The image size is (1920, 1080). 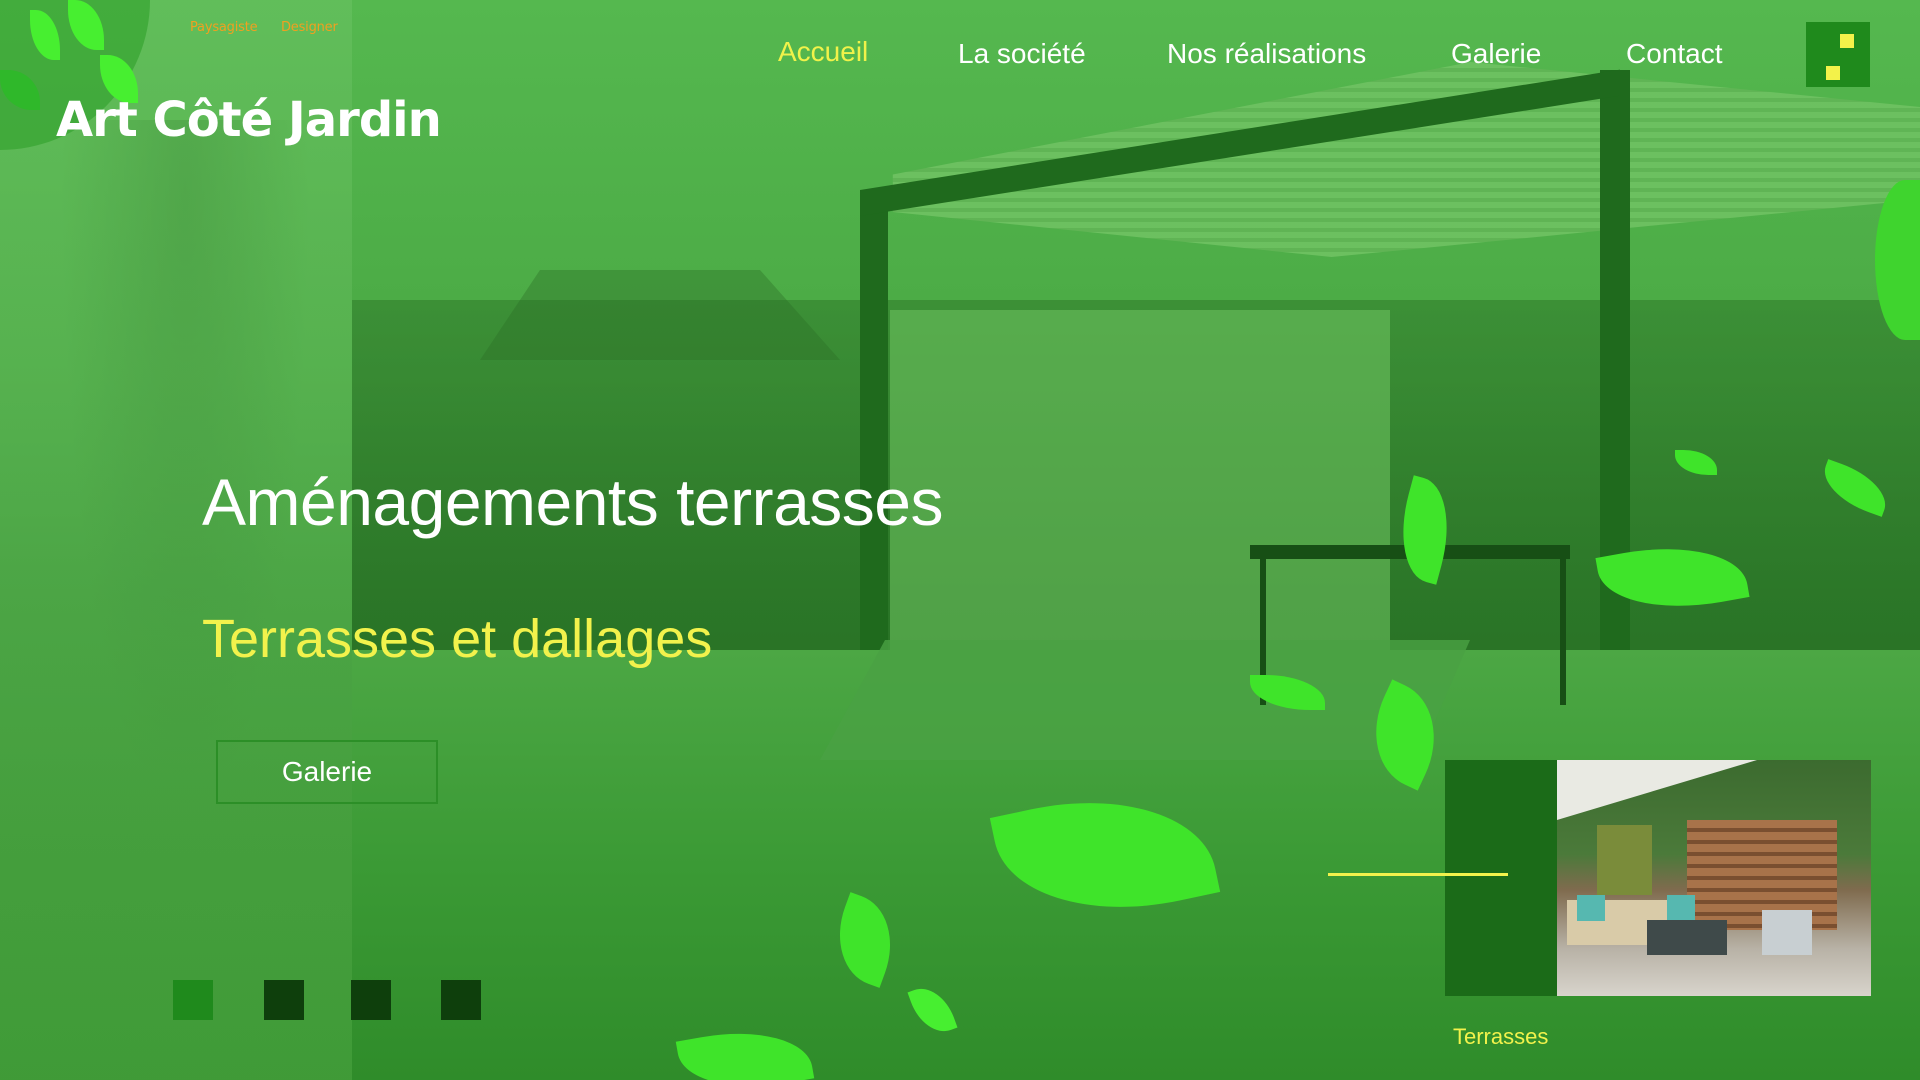 I want to click on slide-preview-label: Terrasses, so click(x=1500, y=1037).